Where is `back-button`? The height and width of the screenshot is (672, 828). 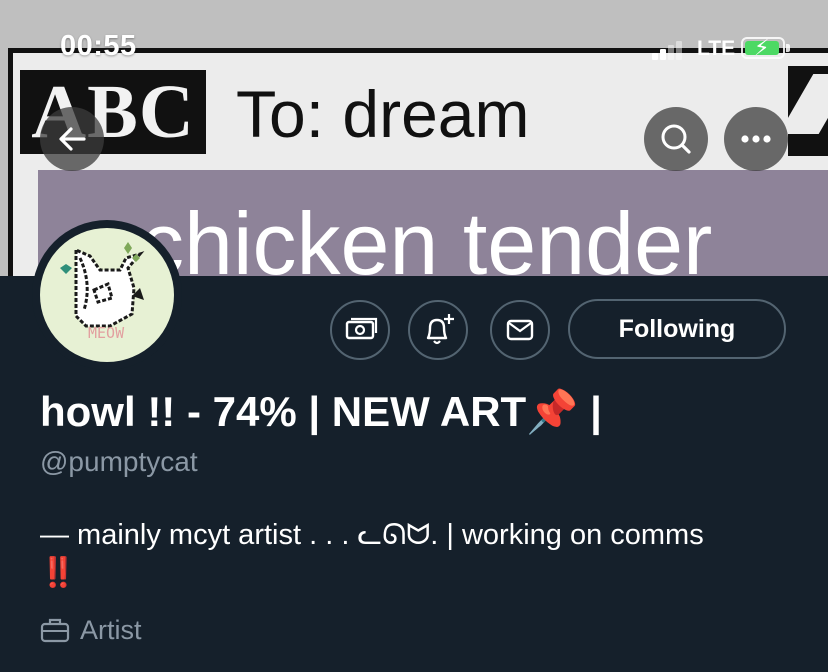 back-button is located at coordinates (72, 139).